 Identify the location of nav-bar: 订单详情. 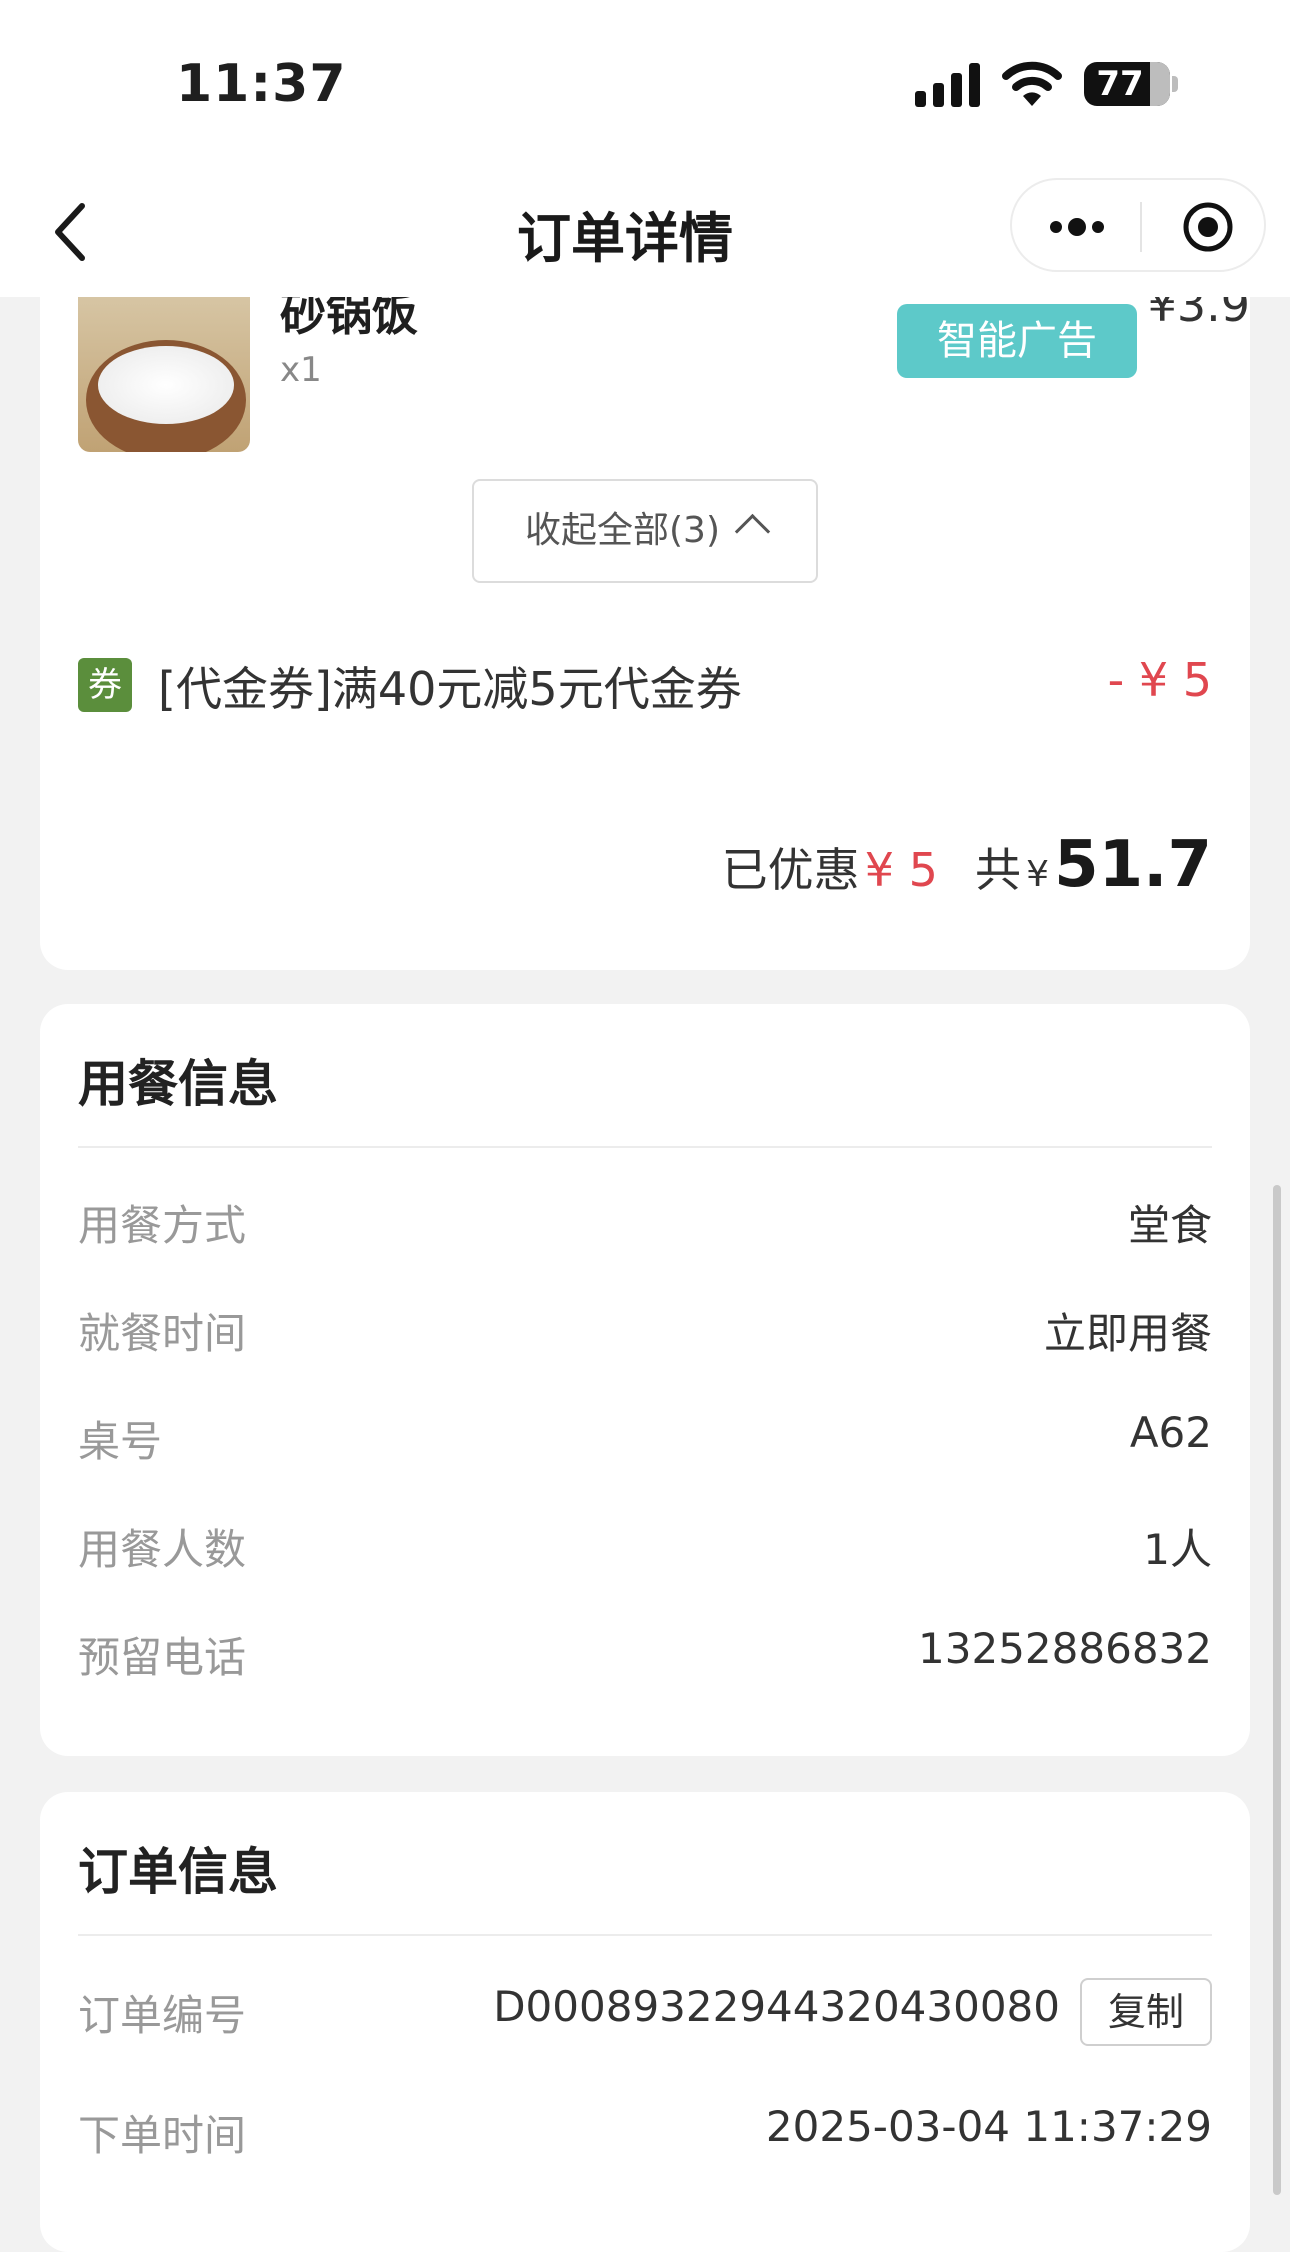
(645, 233).